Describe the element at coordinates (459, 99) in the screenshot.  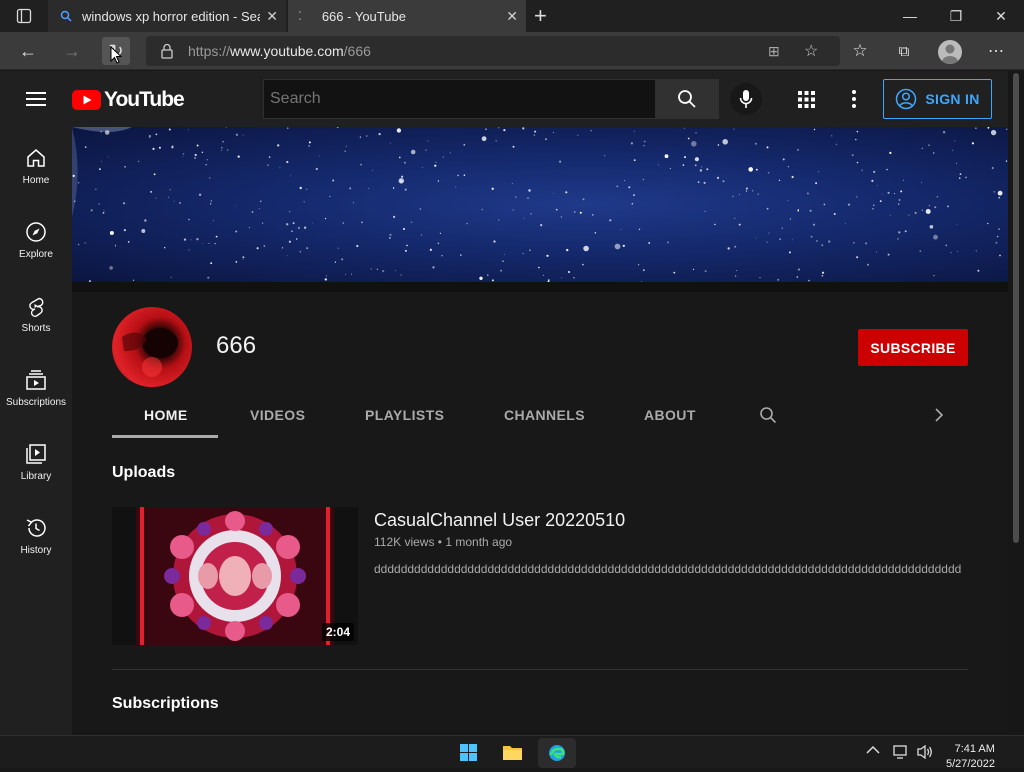
I see `search-input` at that location.